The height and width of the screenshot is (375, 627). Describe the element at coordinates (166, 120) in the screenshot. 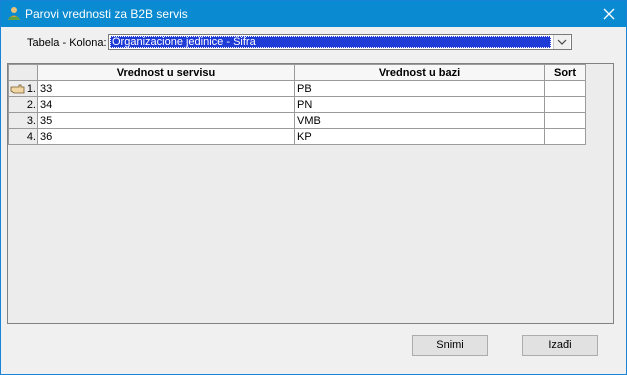

I see `cell-vrednost-u-servisu: 35` at that location.